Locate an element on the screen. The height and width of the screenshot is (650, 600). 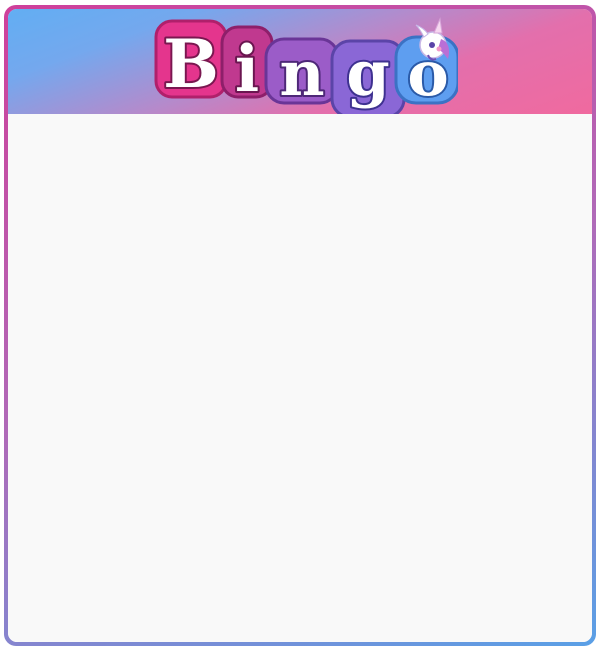
logo-letter-b: B is located at coordinates (191, 64).